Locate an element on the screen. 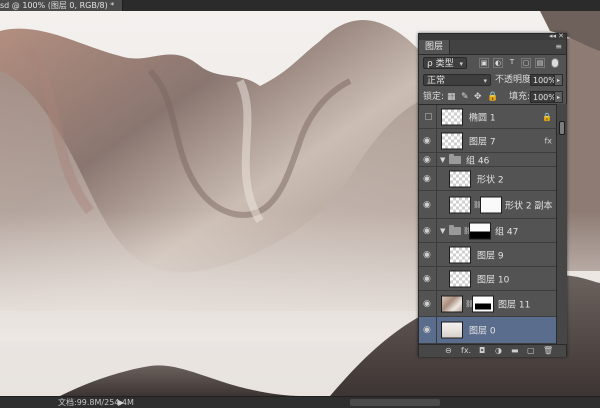 Image resolution: width=600 pixels, height=408 pixels. close-icon: ✕ is located at coordinates (561, 36).